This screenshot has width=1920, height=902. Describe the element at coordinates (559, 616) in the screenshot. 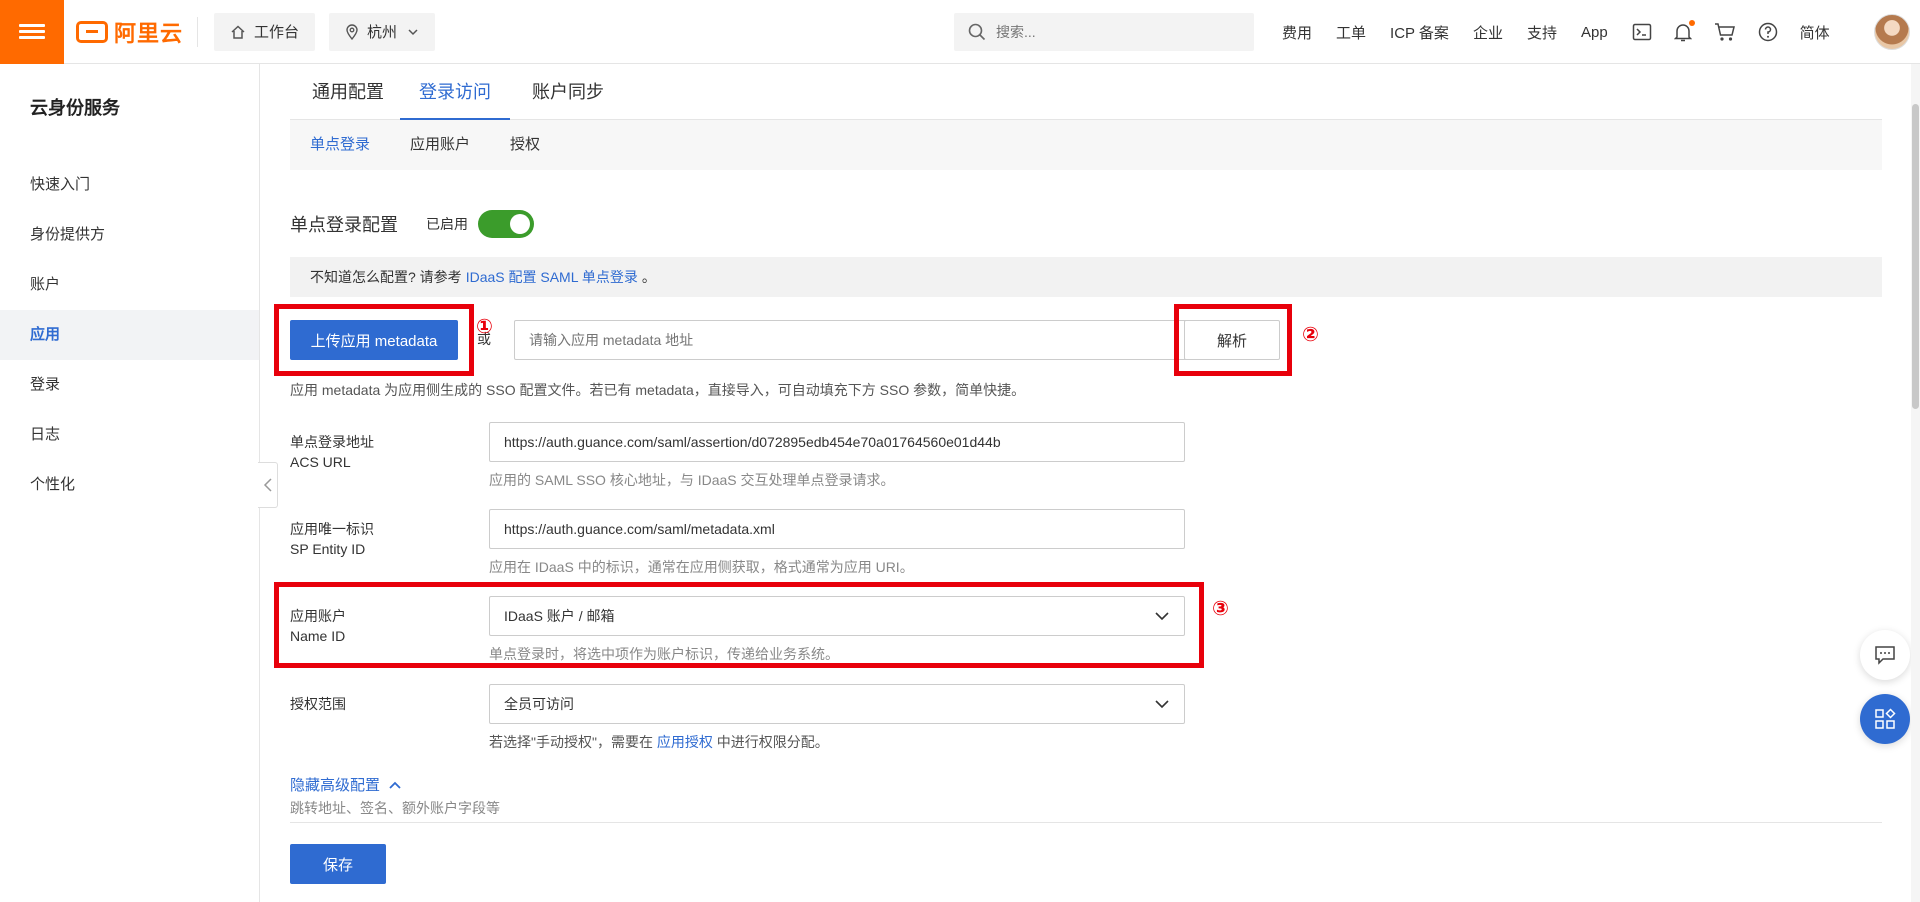

I see `name-id-value: IDaaS 账户 / 邮箱` at that location.